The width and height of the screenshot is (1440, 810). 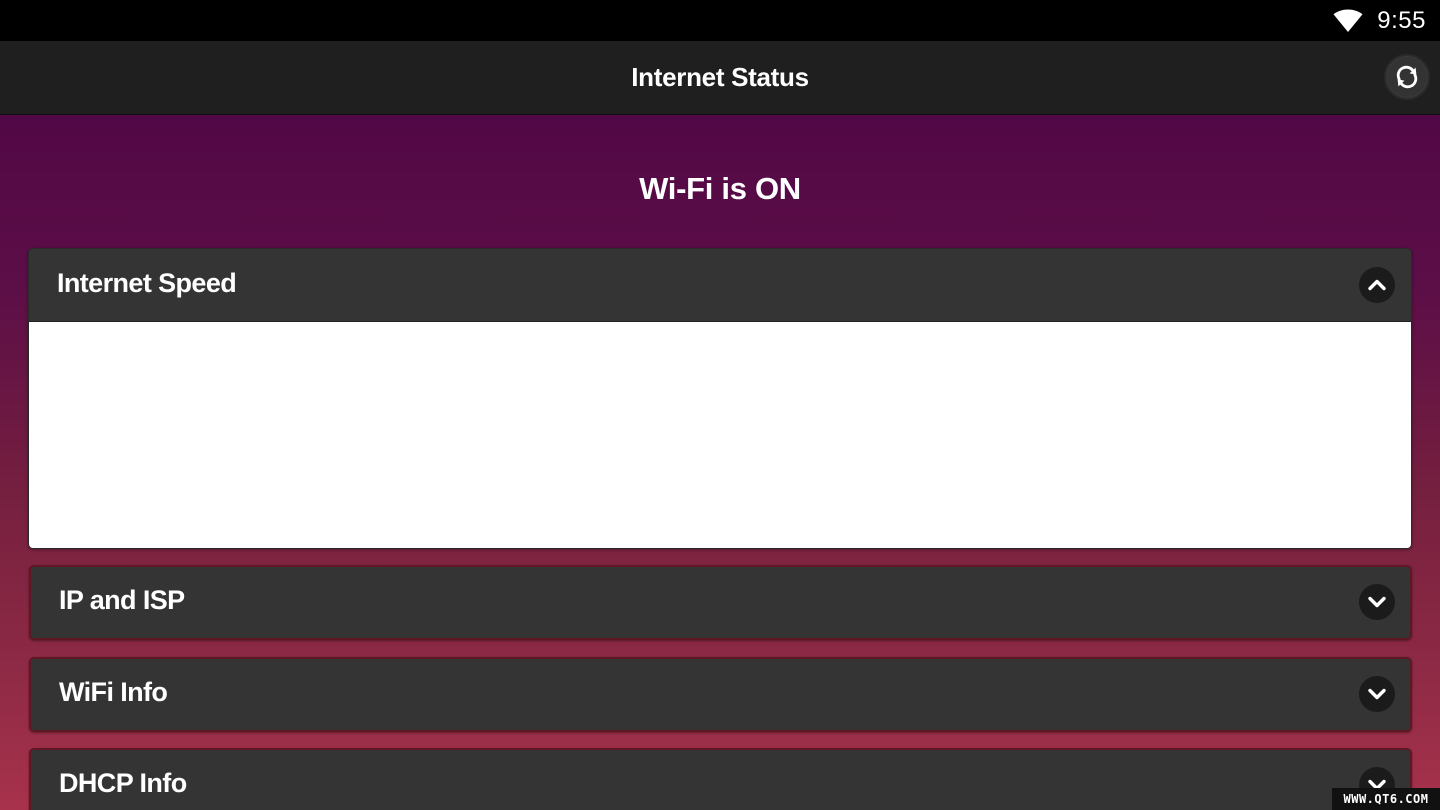 I want to click on panel-header-ip-and-isp: IP and ISP, so click(x=720, y=602).